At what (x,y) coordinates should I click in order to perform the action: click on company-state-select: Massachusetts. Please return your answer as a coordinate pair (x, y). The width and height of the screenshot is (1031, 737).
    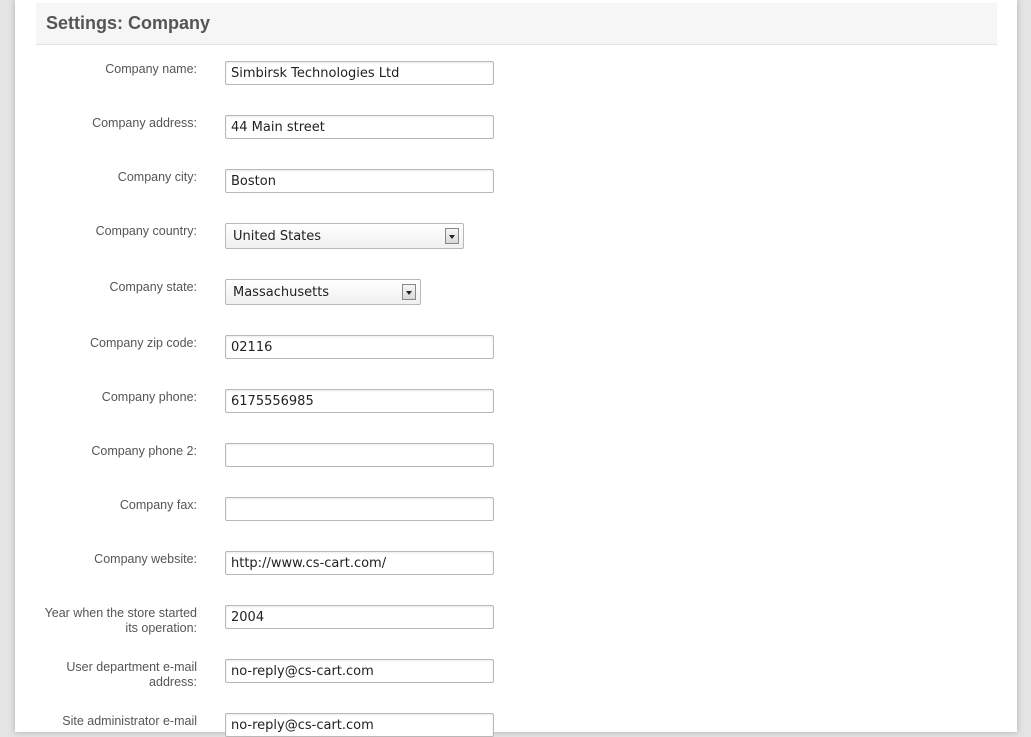
    Looking at the image, I should click on (323, 292).